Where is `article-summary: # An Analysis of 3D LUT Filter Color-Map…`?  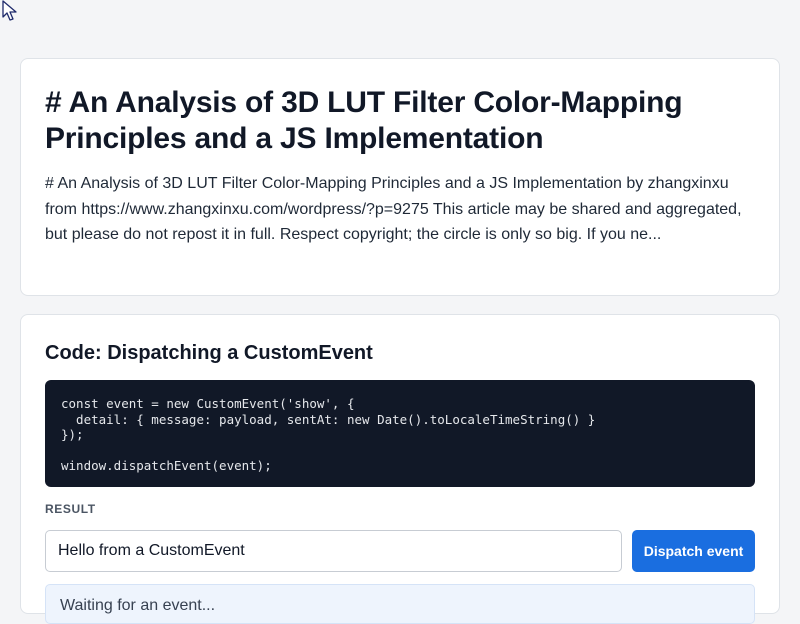 article-summary: # An Analysis of 3D LUT Filter Color-Map… is located at coordinates (393, 209).